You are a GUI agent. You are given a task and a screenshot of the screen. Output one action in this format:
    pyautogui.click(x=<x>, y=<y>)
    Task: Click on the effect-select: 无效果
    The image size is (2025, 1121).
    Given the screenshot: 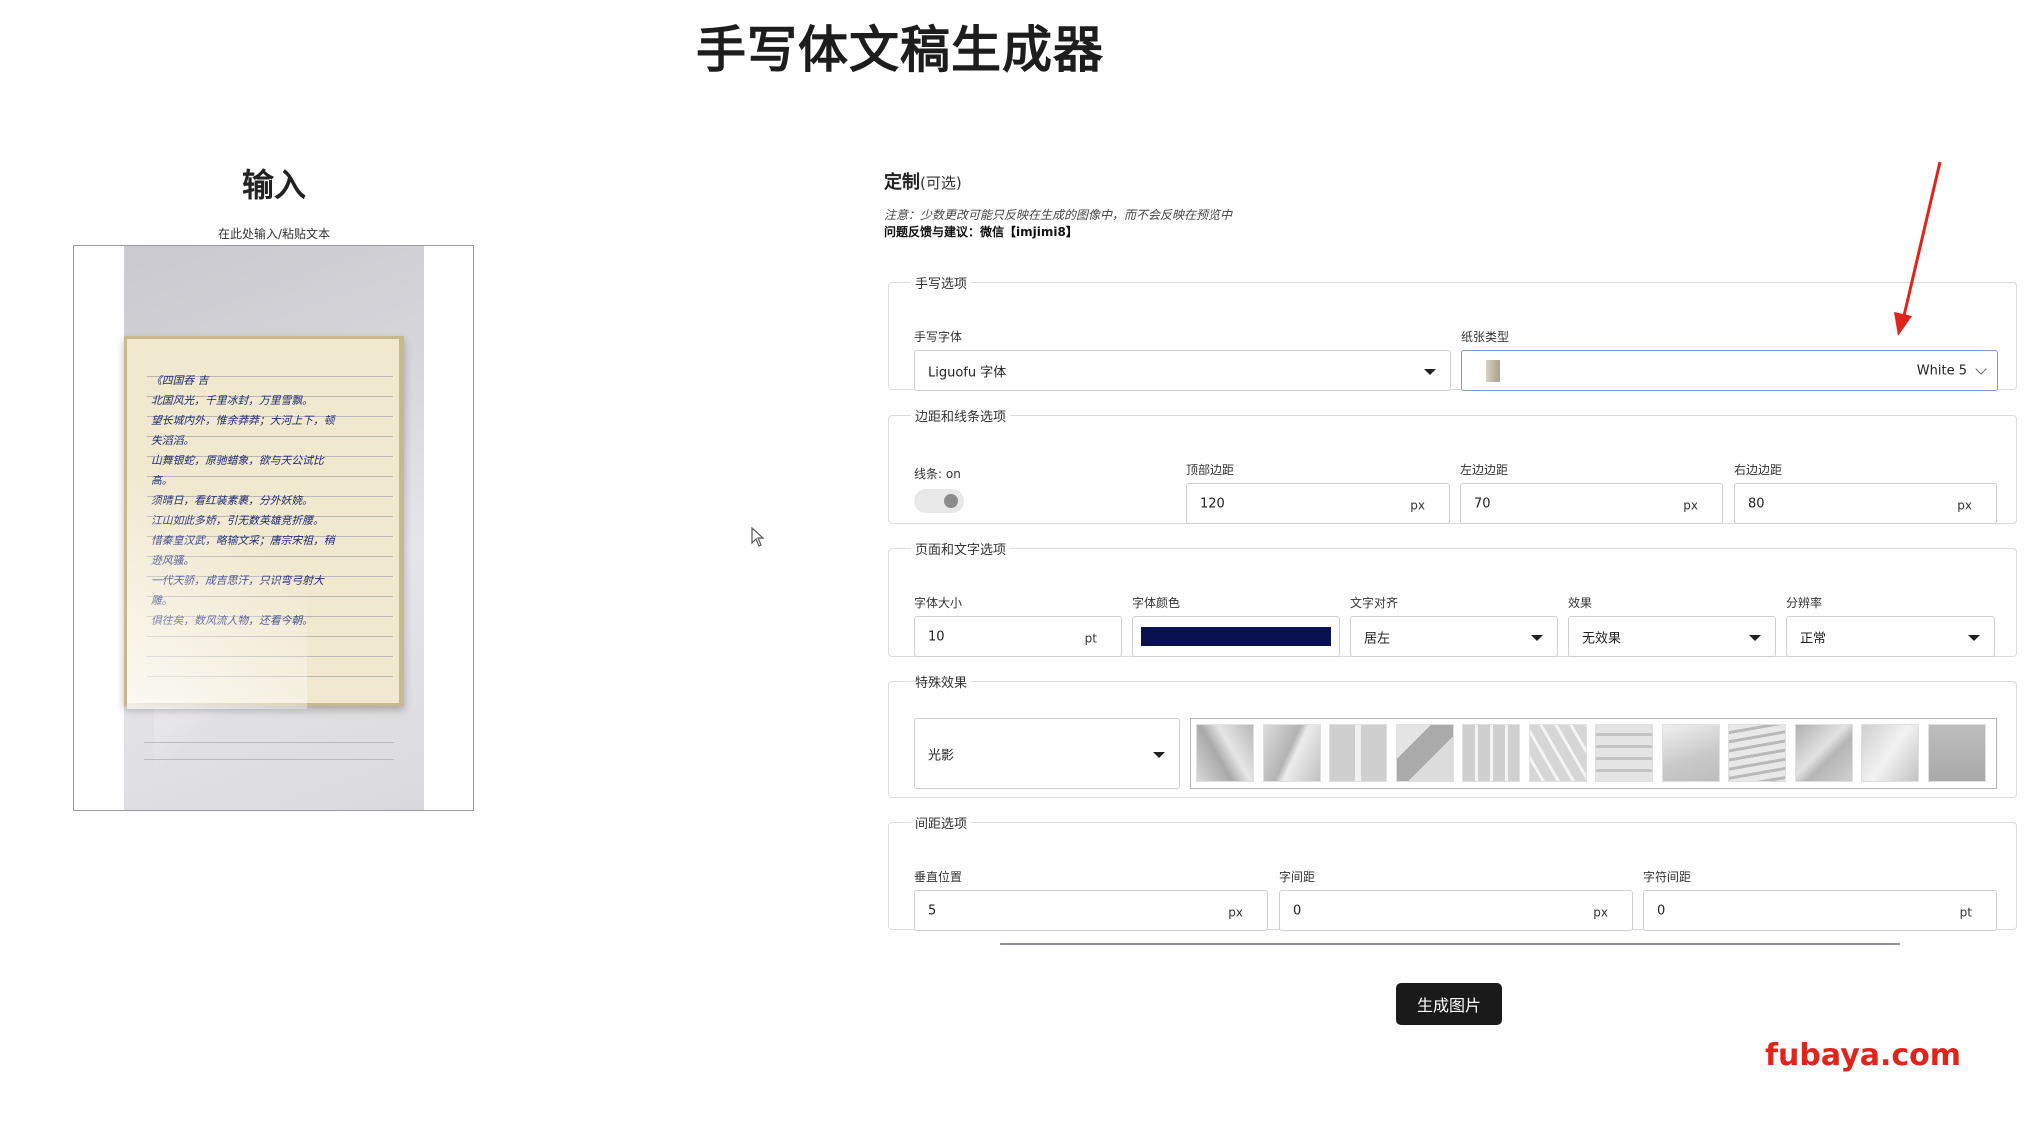 What is the action you would take?
    pyautogui.click(x=1672, y=636)
    